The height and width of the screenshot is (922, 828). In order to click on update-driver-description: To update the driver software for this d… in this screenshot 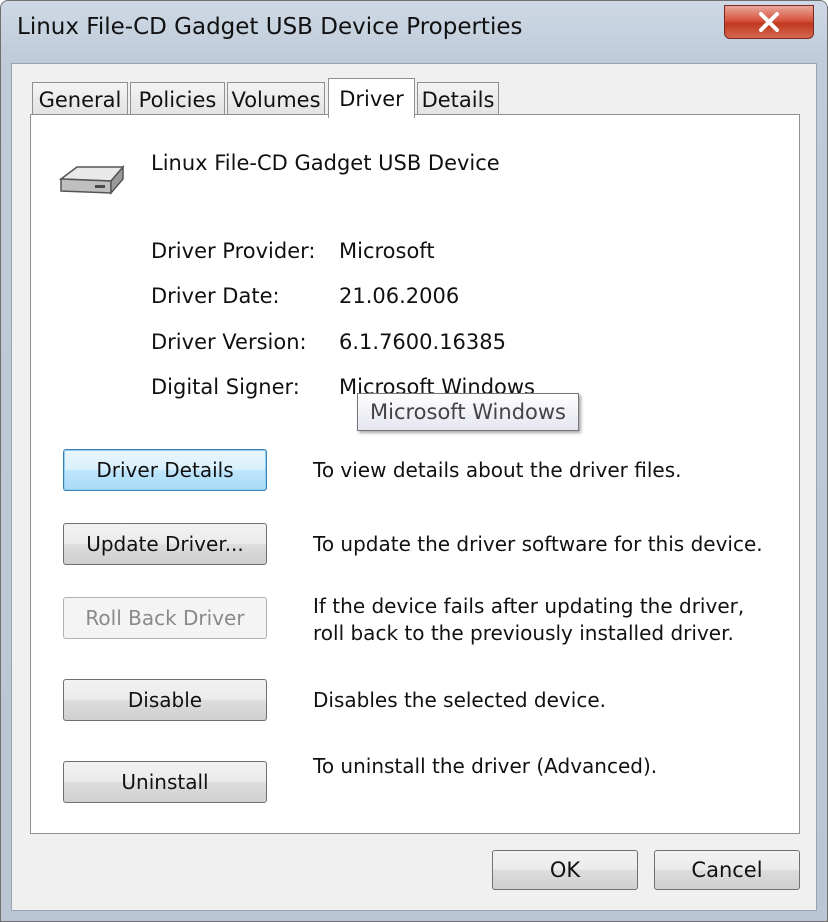, I will do `click(538, 544)`.